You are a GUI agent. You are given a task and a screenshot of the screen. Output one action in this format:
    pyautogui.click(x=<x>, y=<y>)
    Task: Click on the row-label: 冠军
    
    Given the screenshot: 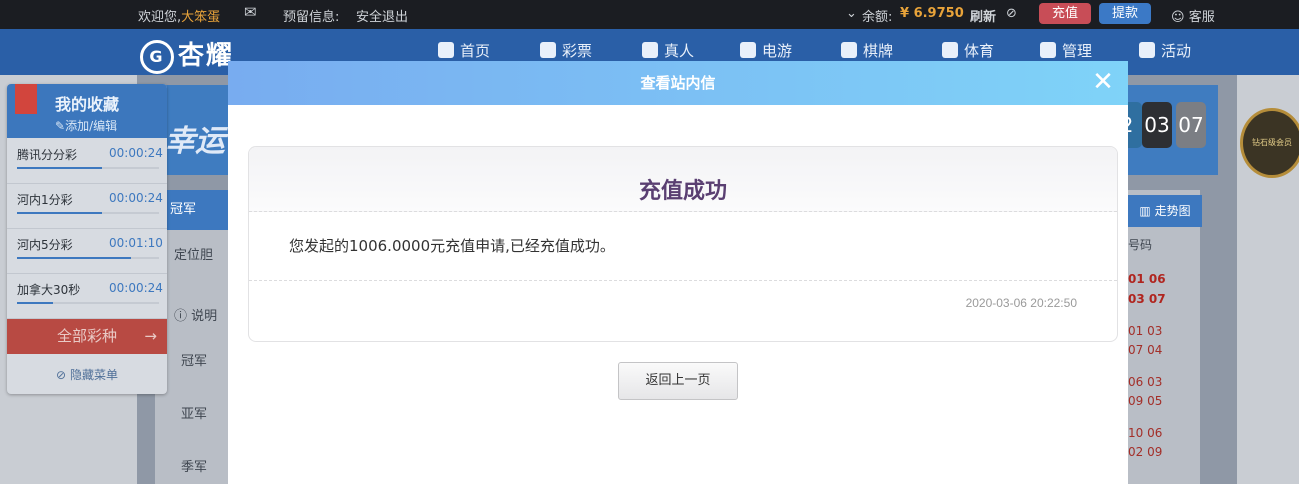 What is the action you would take?
    pyautogui.click(x=194, y=361)
    